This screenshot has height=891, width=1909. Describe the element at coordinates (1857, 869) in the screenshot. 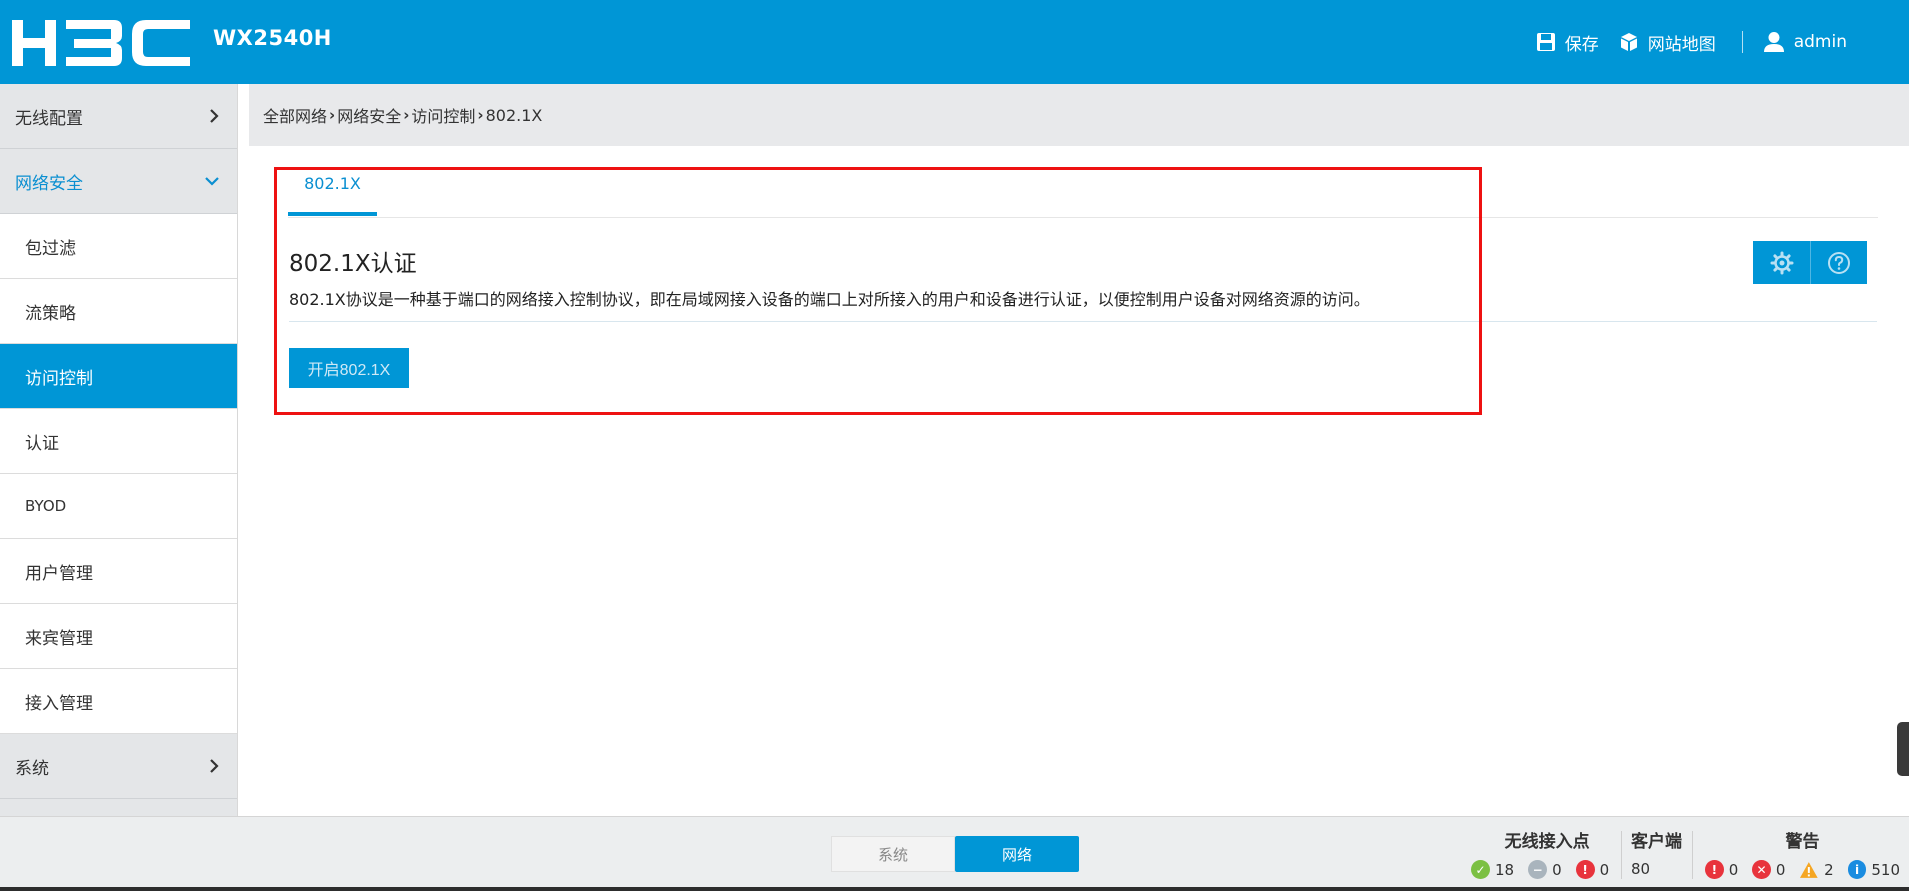

I see `info-circle-icon: i` at that location.